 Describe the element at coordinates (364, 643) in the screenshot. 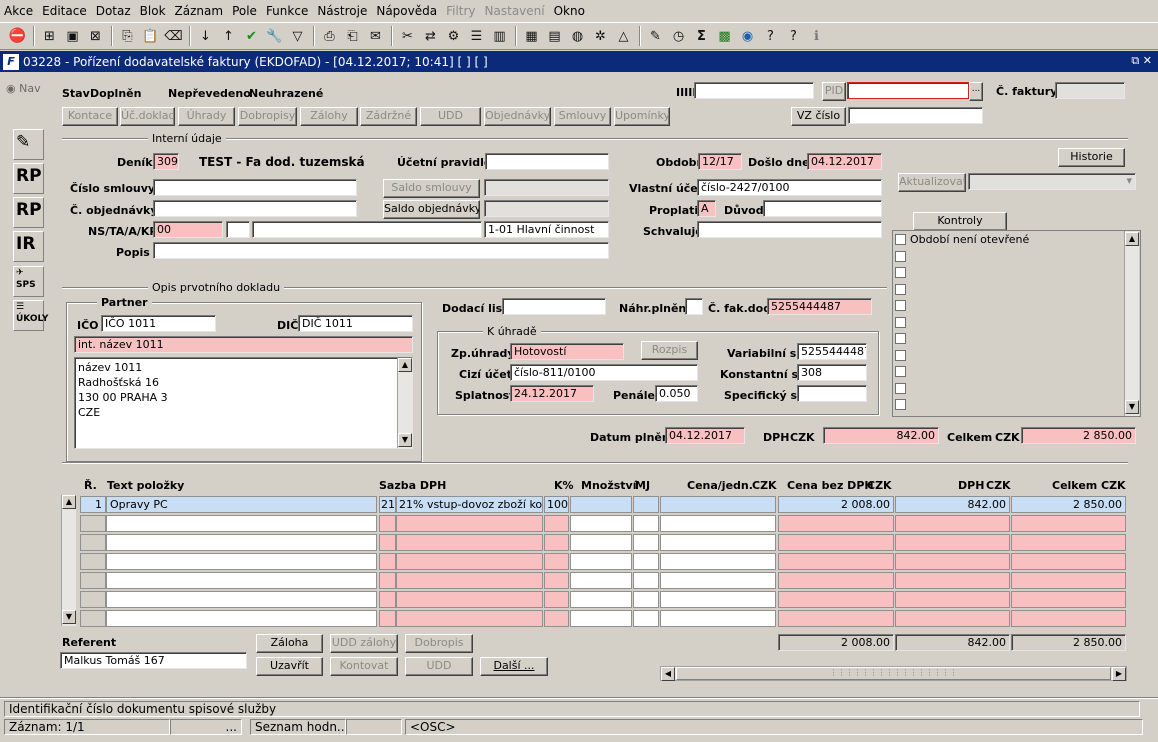

I see `udd-zalohy-button: UDD zálohy` at that location.